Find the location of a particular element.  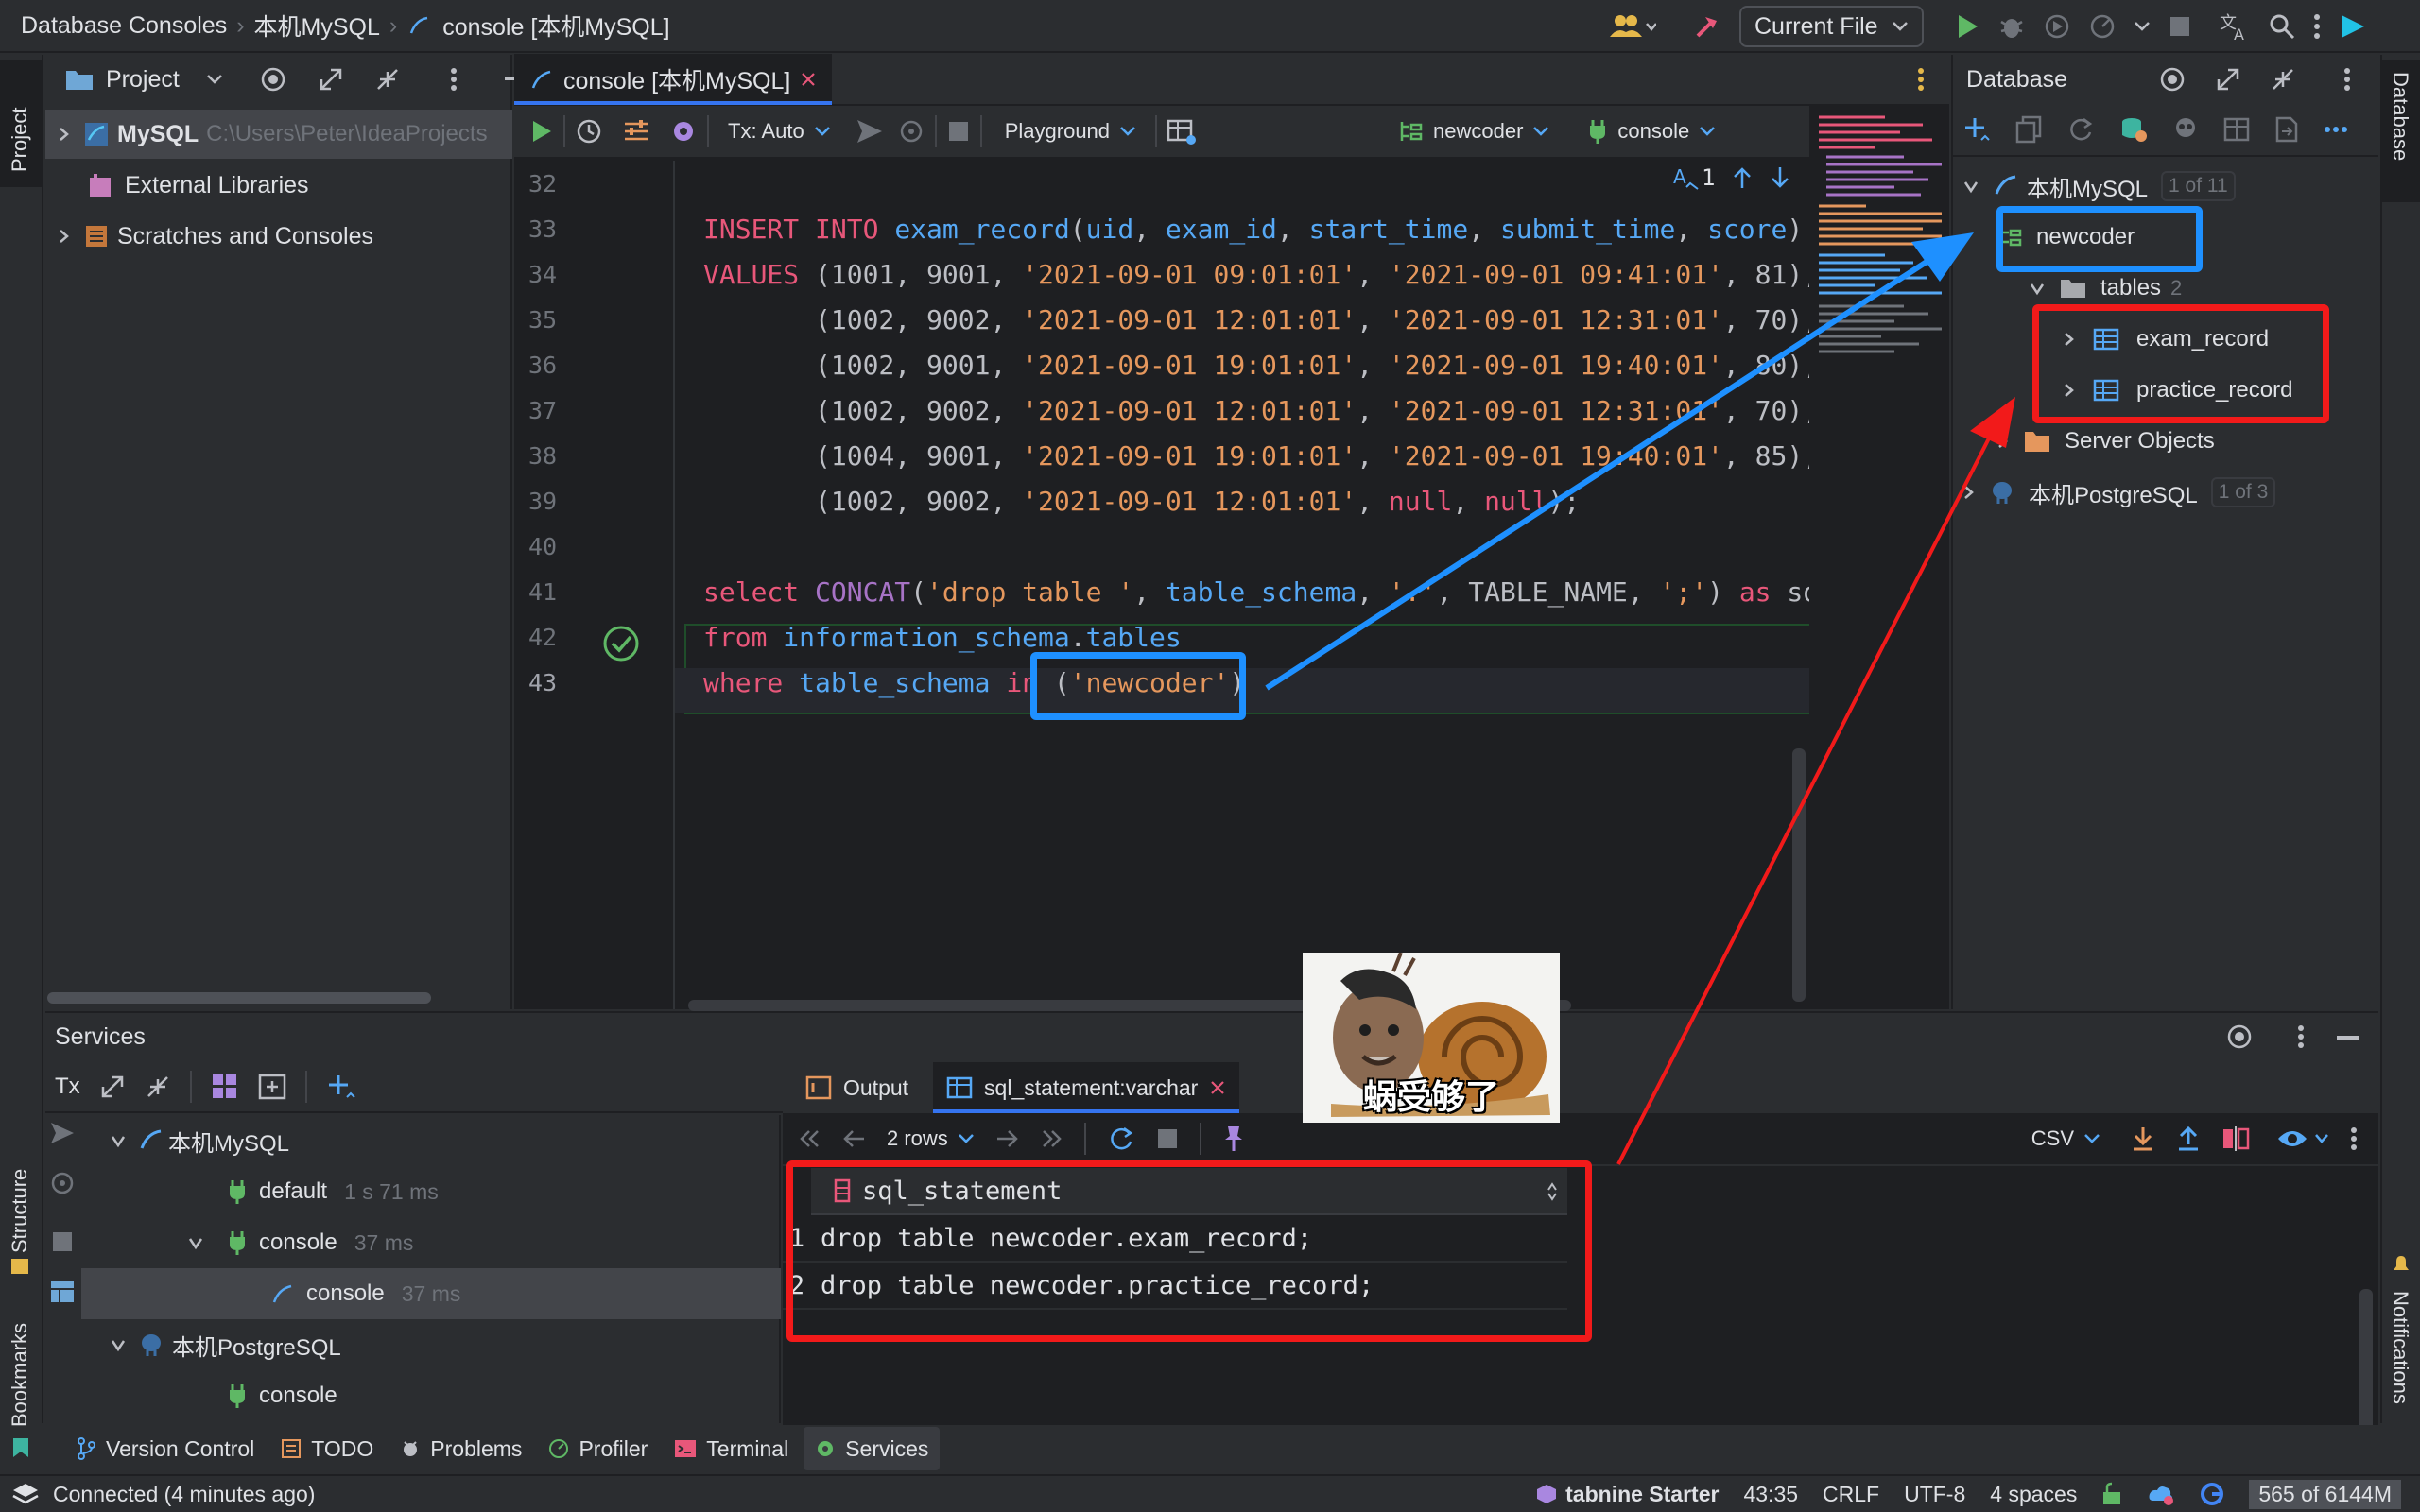

services-node-console: console 37 ms is located at coordinates (439, 1242).